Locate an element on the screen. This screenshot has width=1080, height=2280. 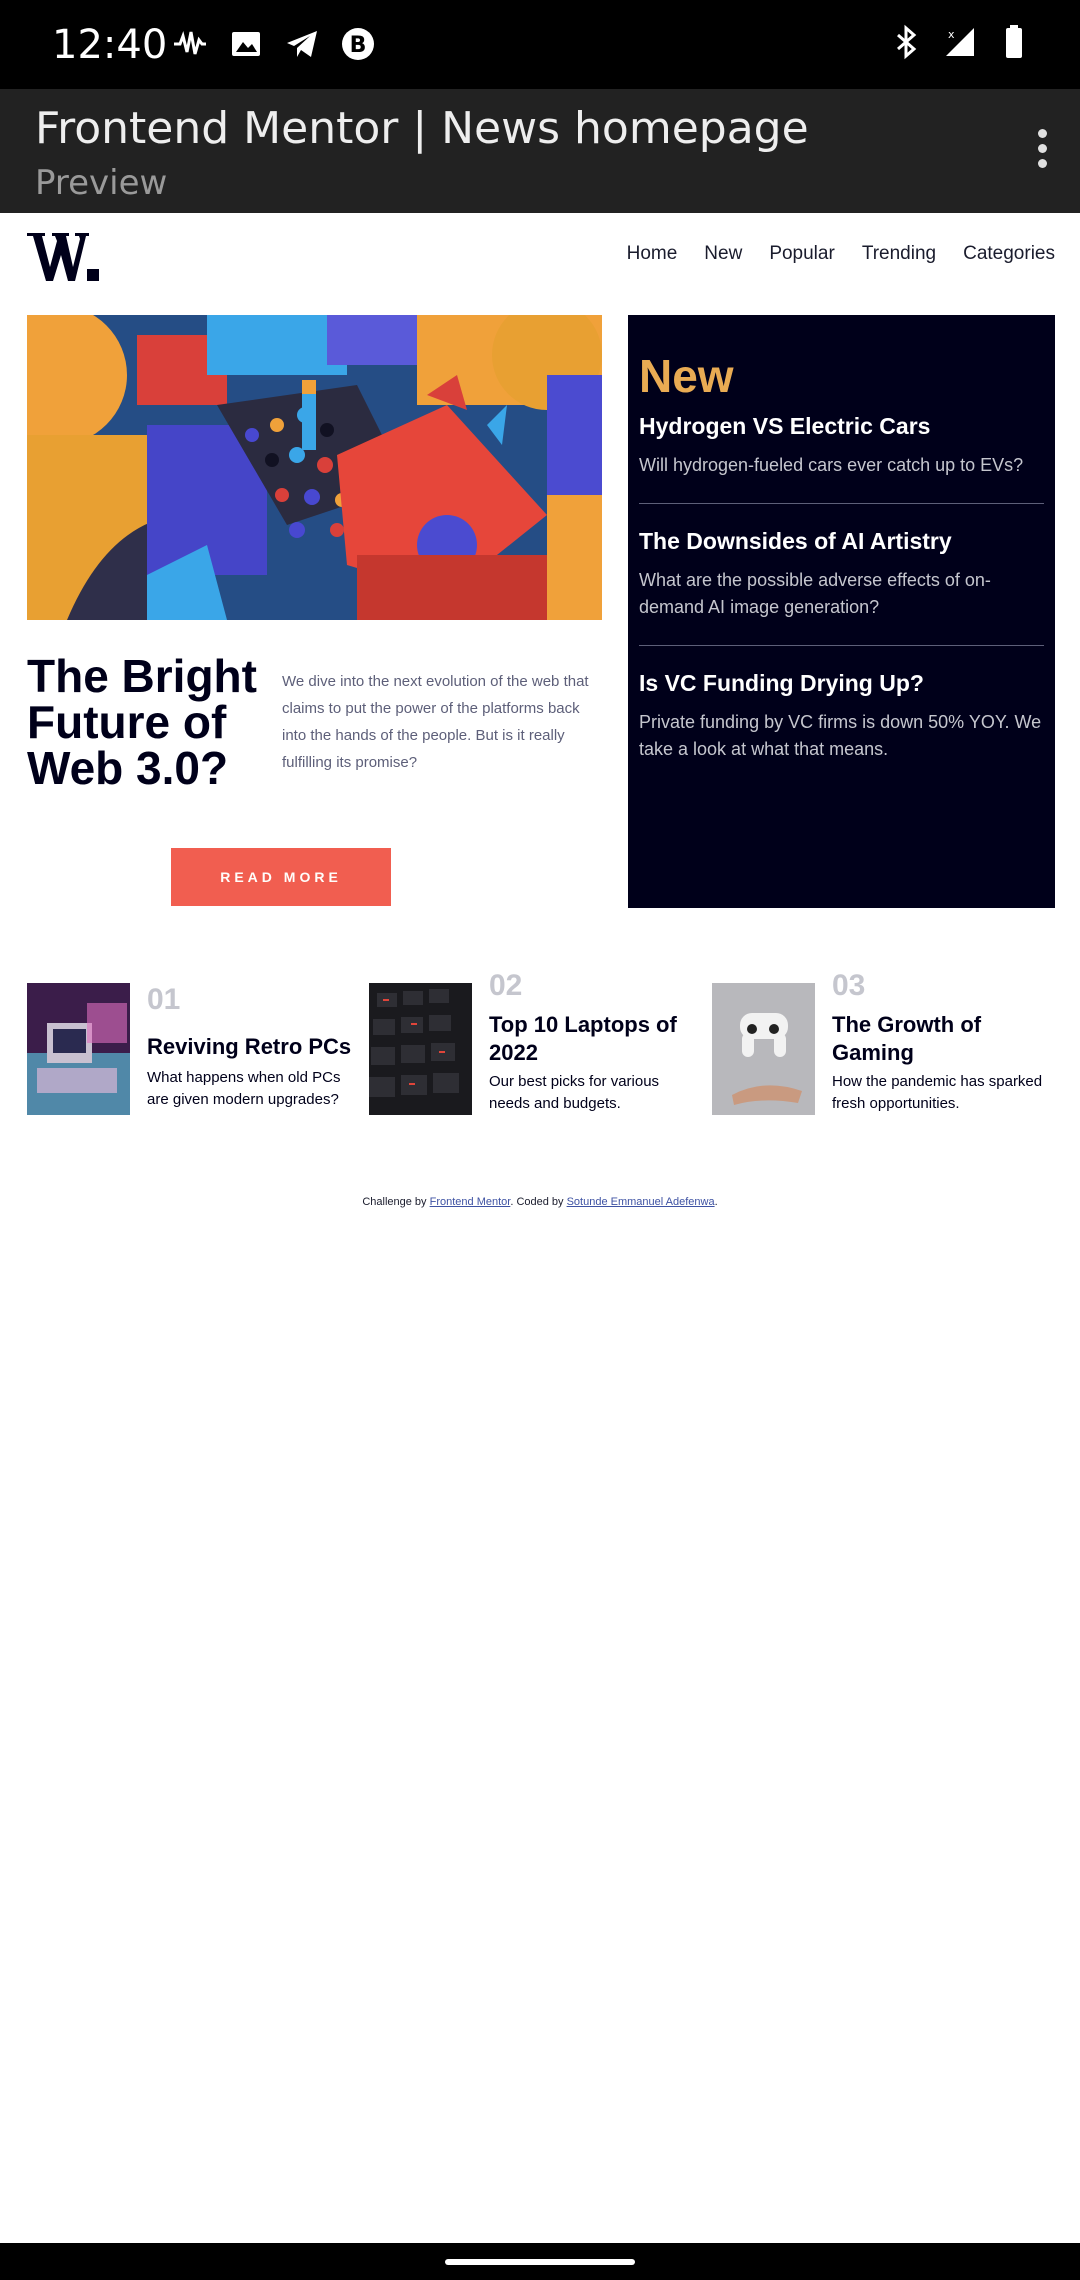
gesture-bar is located at coordinates (540, 2261).